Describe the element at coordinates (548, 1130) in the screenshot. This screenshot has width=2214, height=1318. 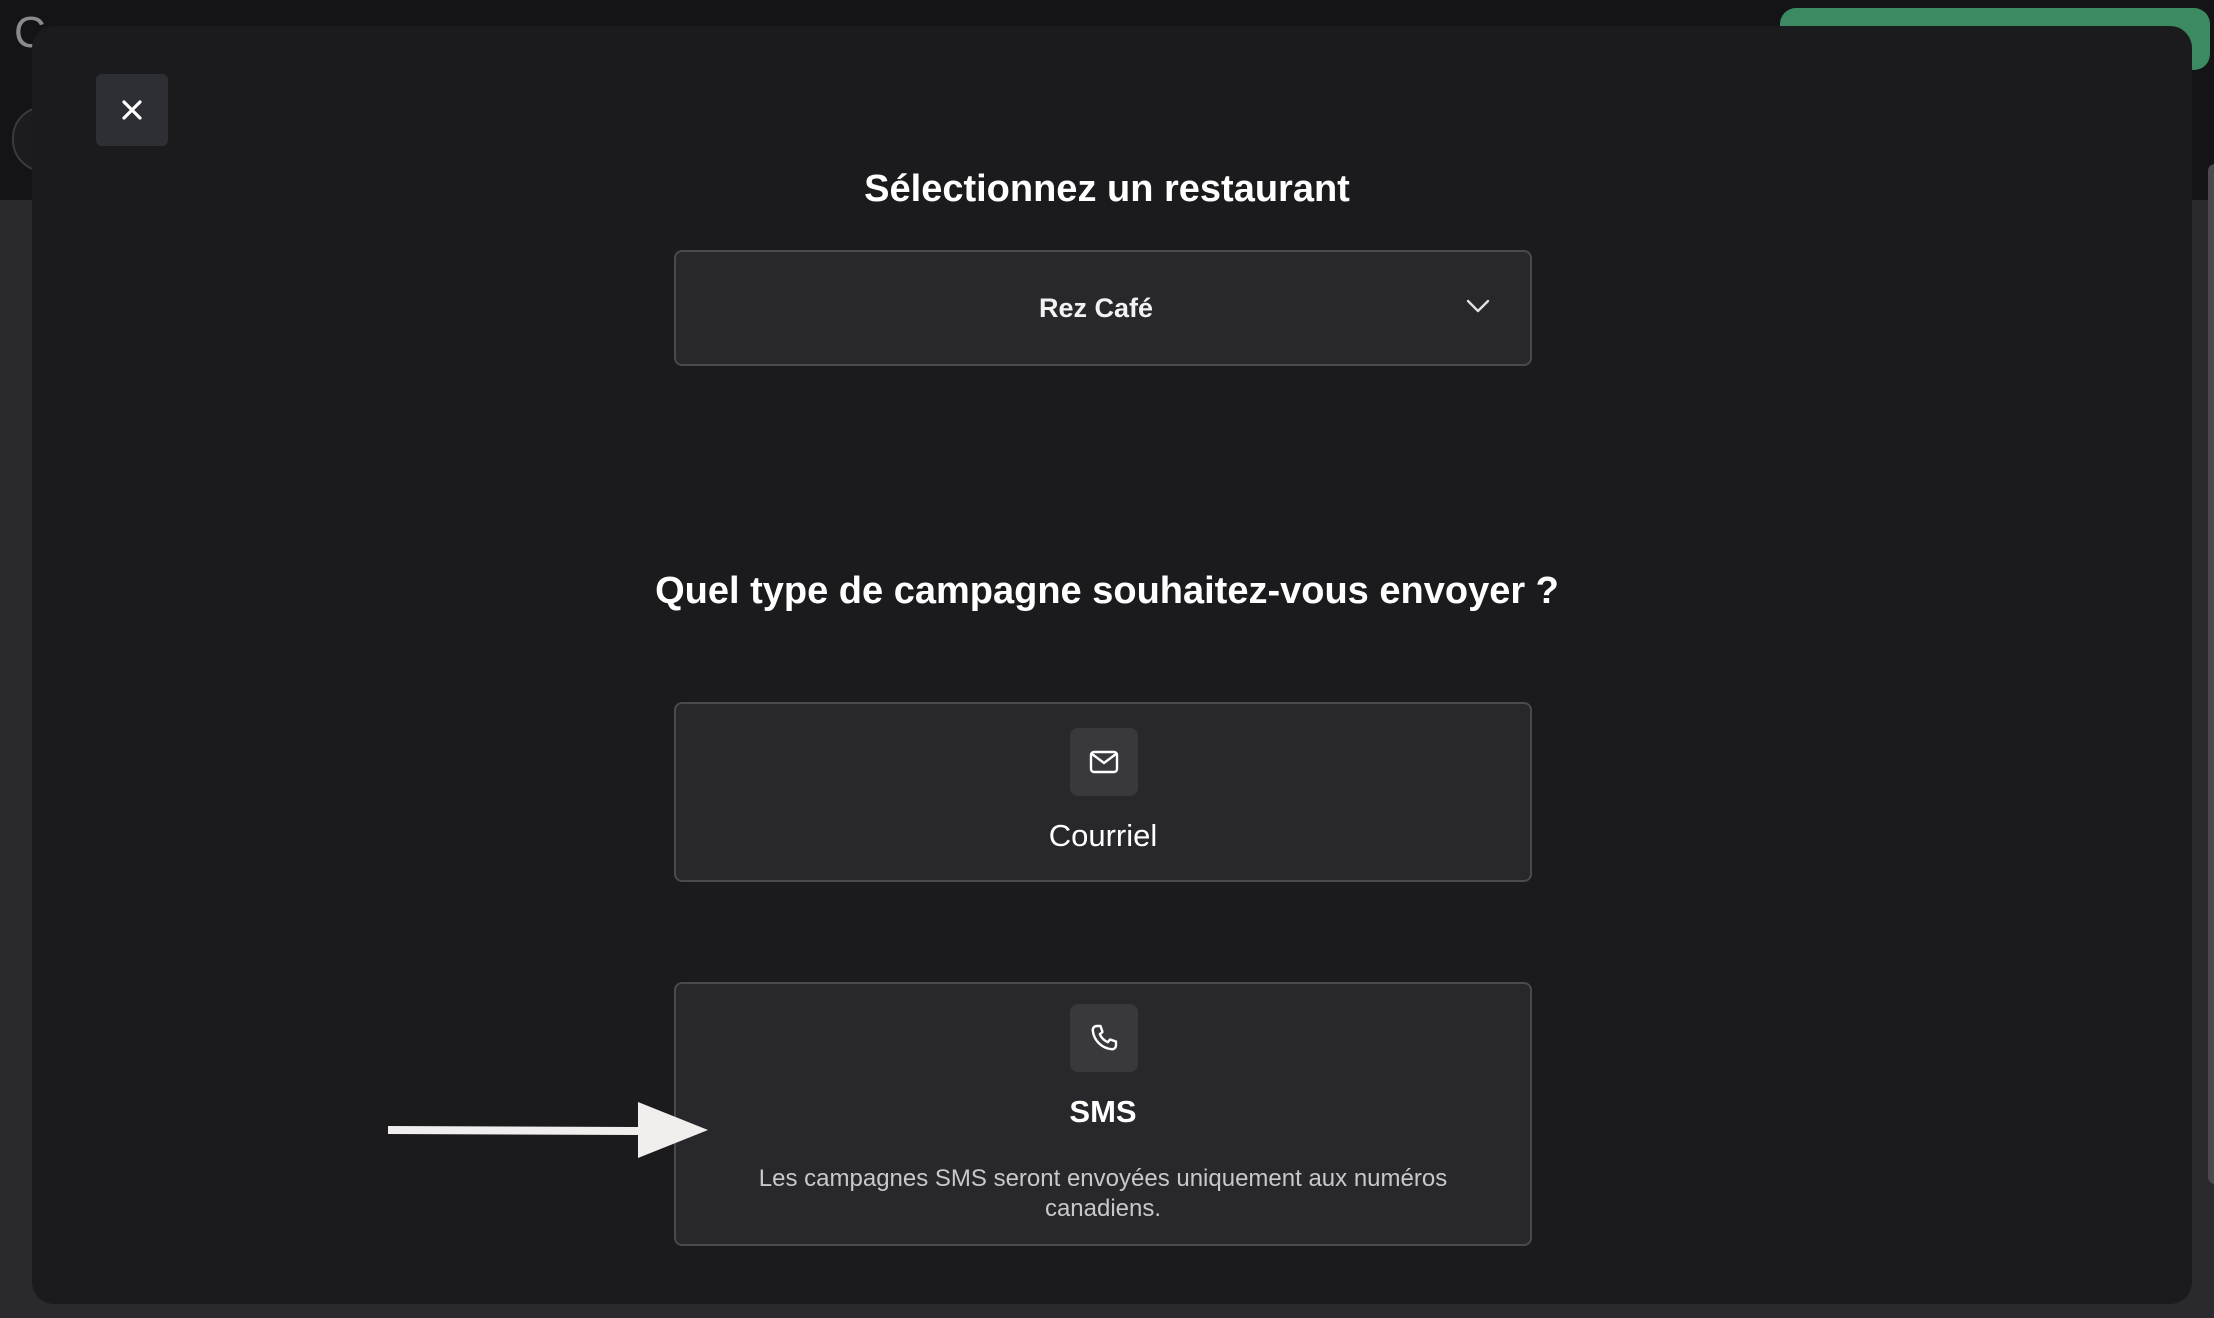
I see `arrow-right-icon` at that location.